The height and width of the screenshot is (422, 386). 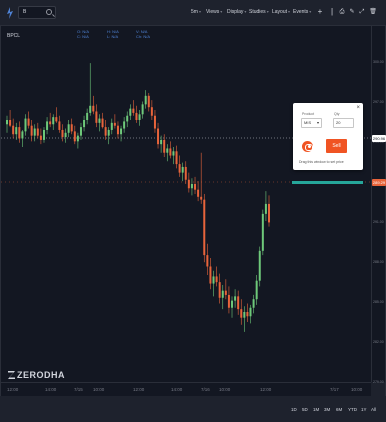 What do you see at coordinates (339, 409) in the screenshot?
I see `range-button-6m: 6M` at bounding box center [339, 409].